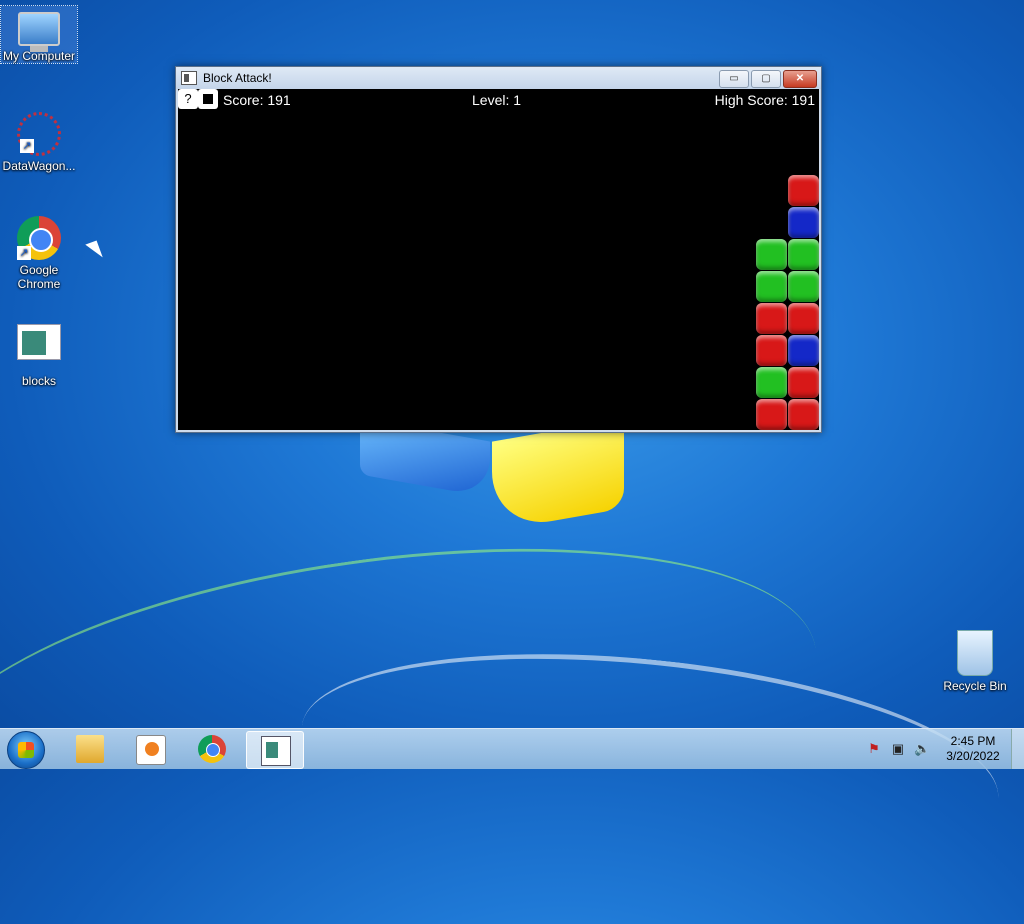 Image resolution: width=1024 pixels, height=924 pixels. I want to click on taskbar: ⚑ ▣ 🔈 2:45 PM 3/20/2022, so click(512, 748).